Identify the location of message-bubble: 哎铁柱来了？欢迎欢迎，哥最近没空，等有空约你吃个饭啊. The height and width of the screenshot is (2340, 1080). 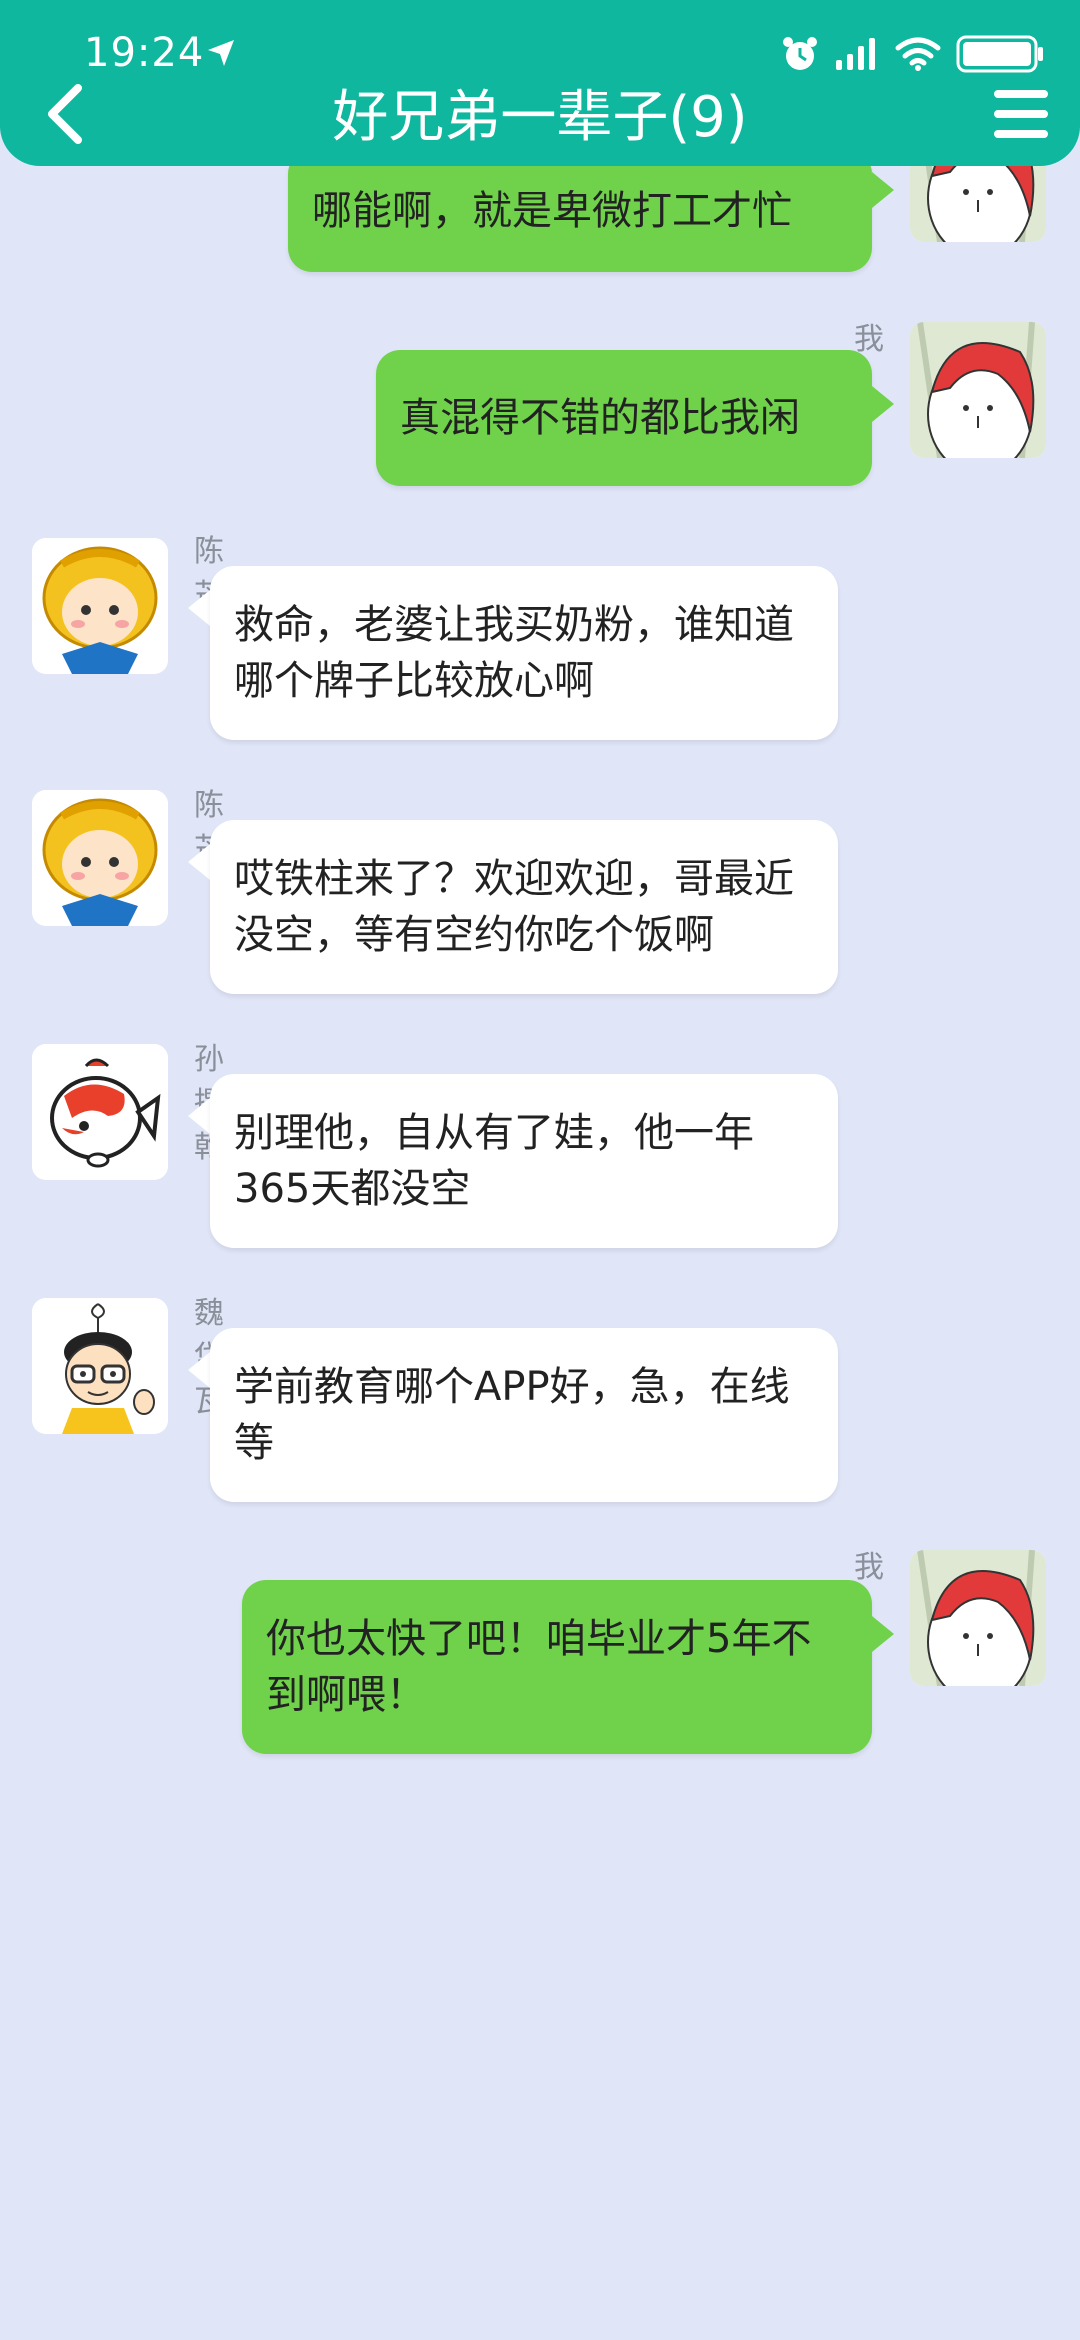
(524, 907).